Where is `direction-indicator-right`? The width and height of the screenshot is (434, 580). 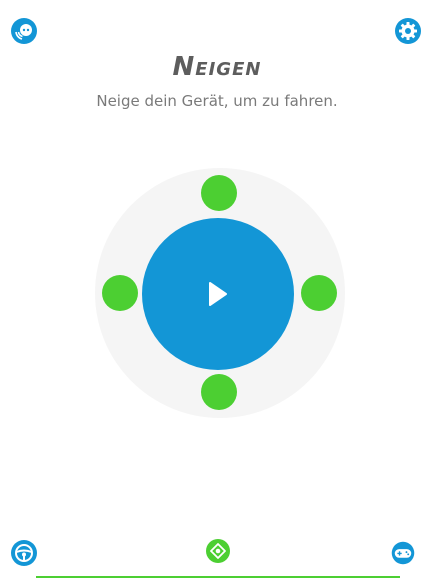
direction-indicator-right is located at coordinates (319, 293).